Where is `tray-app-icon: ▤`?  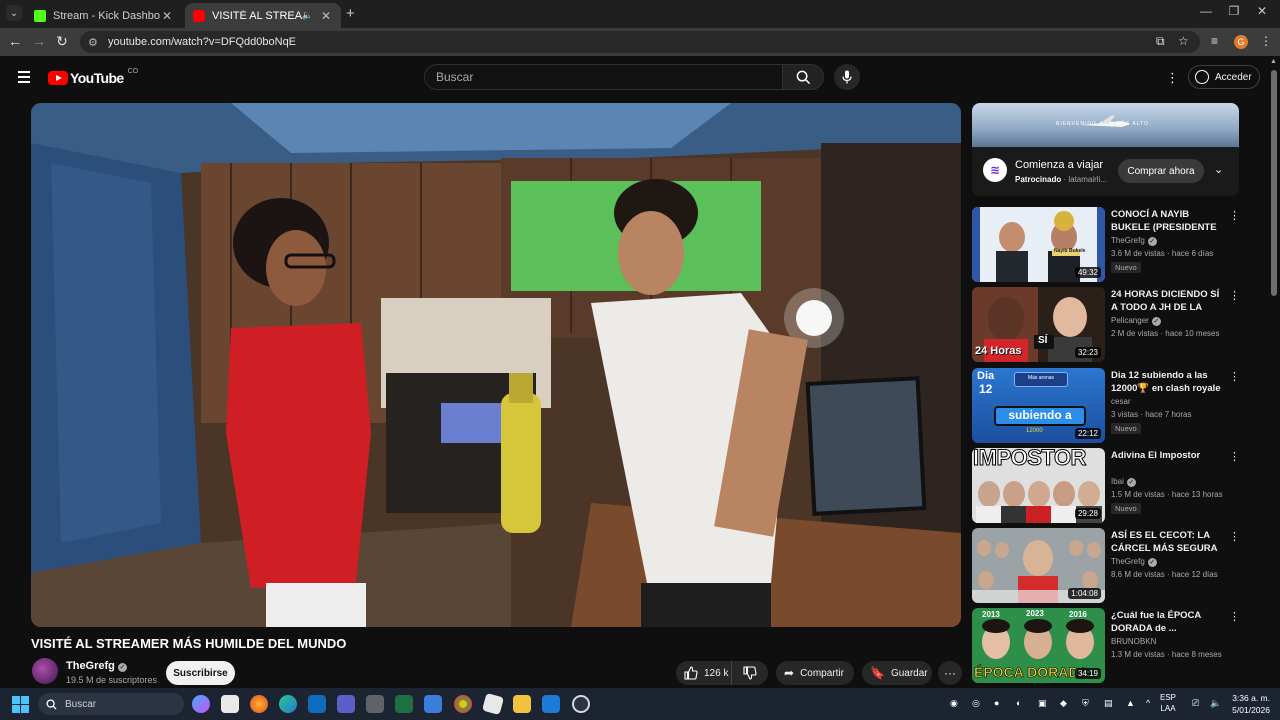
tray-app-icon: ▤ is located at coordinates (1108, 703).